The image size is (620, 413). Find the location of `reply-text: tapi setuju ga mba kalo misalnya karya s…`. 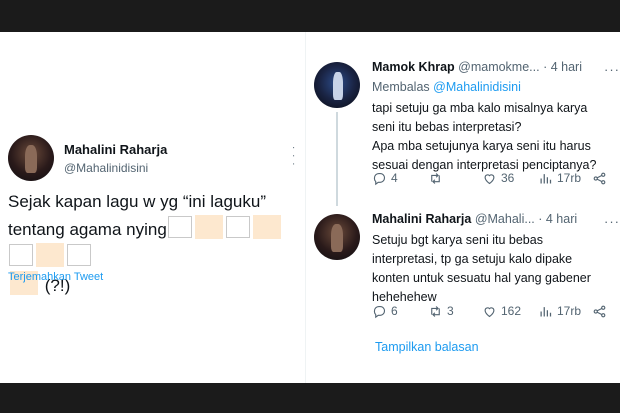

reply-text: tapi setuju ga mba kalo misalnya karya s… is located at coordinates (484, 137).